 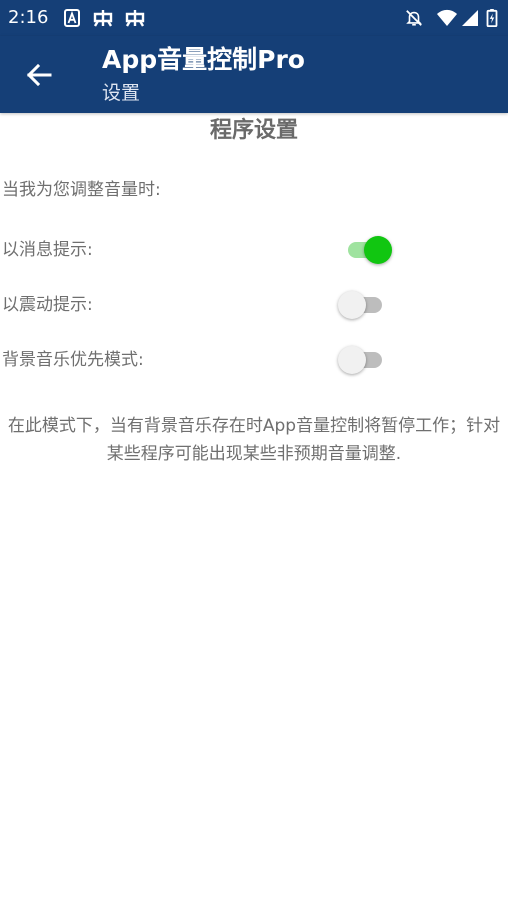 I want to click on status-bar: 2:16, so click(x=254, y=18).